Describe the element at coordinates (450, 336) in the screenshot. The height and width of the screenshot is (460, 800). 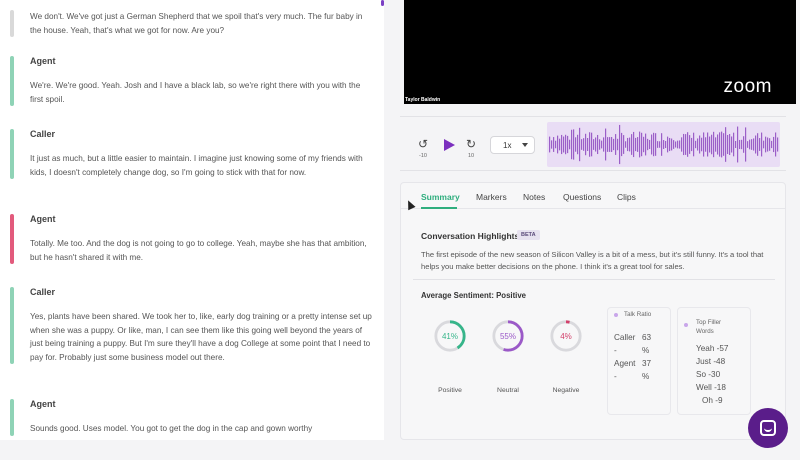
I see `sentiment-gauge-positive: 41%` at that location.